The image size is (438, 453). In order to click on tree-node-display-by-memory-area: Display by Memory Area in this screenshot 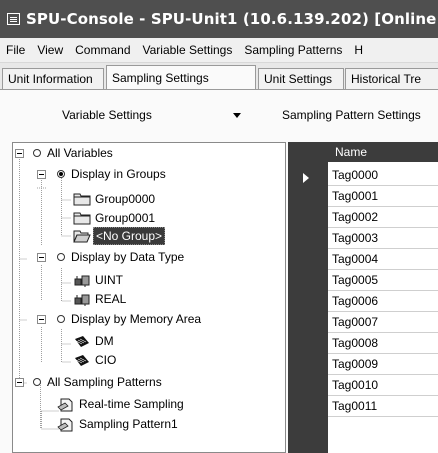, I will do `click(136, 319)`.